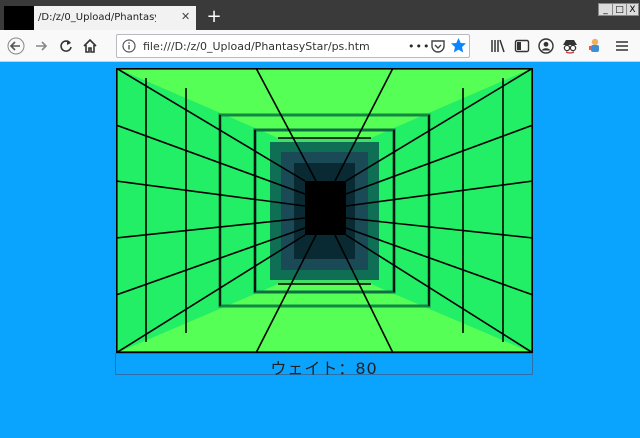 Image resolution: width=640 pixels, height=438 pixels. I want to click on pocket-icon, so click(438, 46).